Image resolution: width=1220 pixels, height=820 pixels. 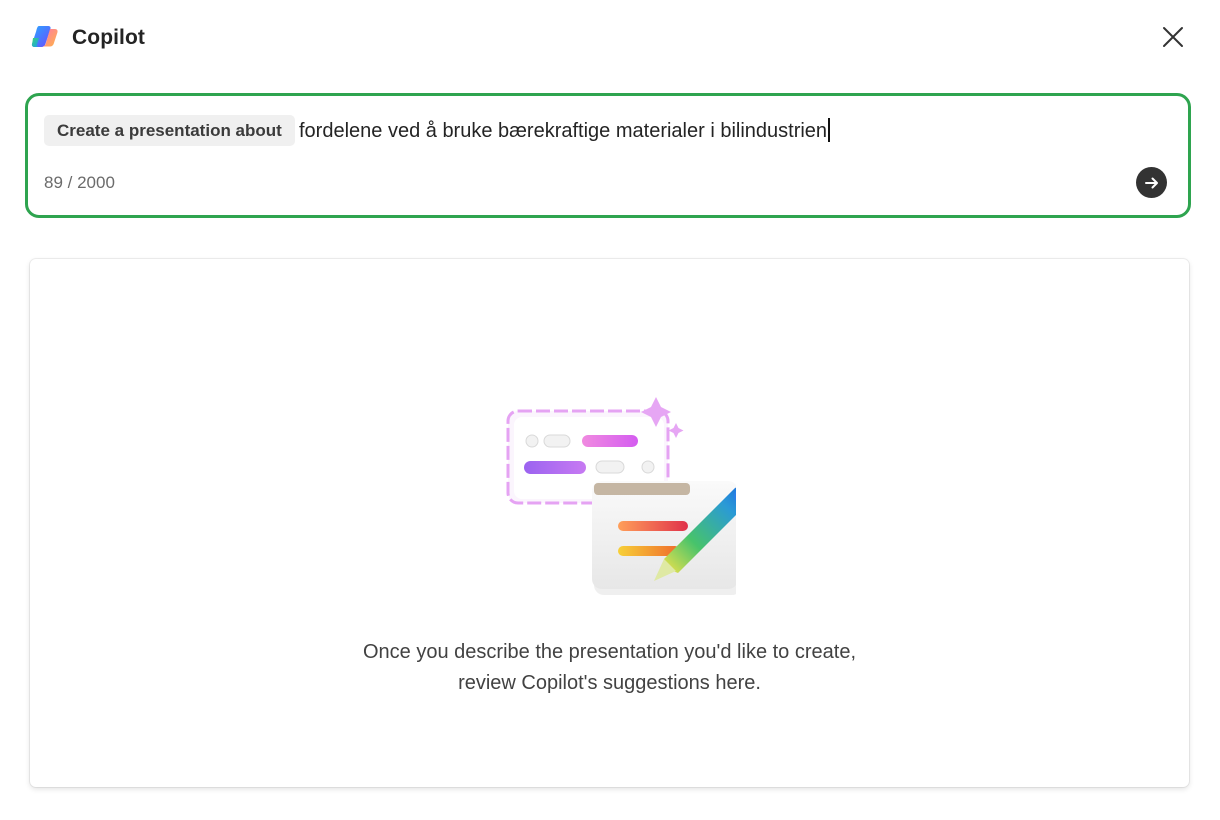 What do you see at coordinates (609, 683) in the screenshot?
I see `empty-state-line-2: review Copilot's suggestions here.` at bounding box center [609, 683].